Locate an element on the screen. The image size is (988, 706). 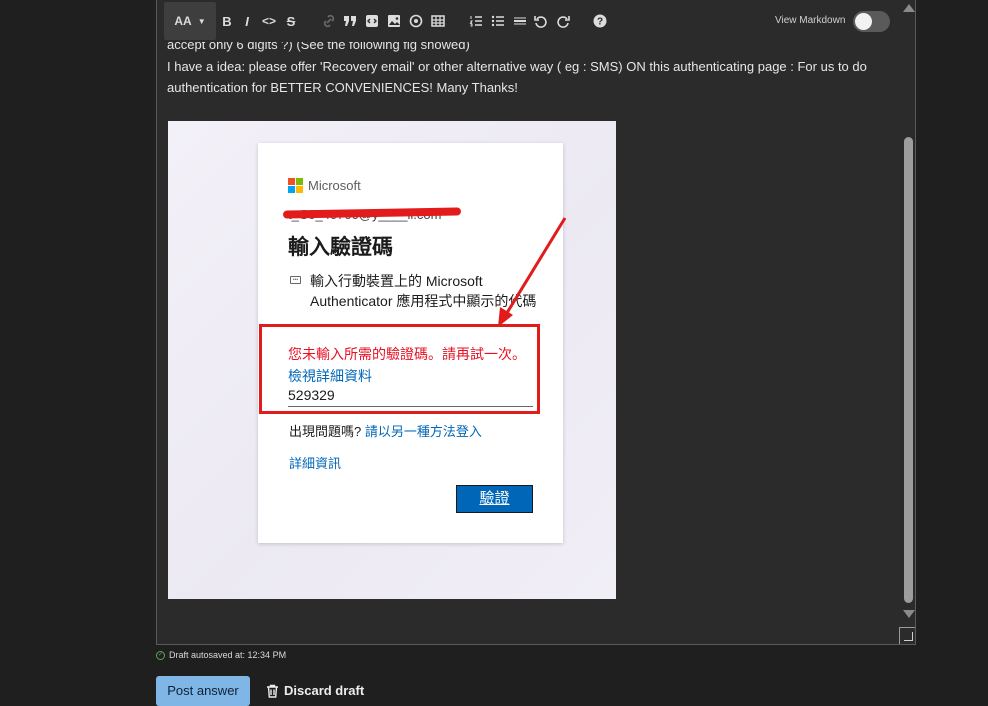
check-circle-icon: ✓ is located at coordinates (160, 655).